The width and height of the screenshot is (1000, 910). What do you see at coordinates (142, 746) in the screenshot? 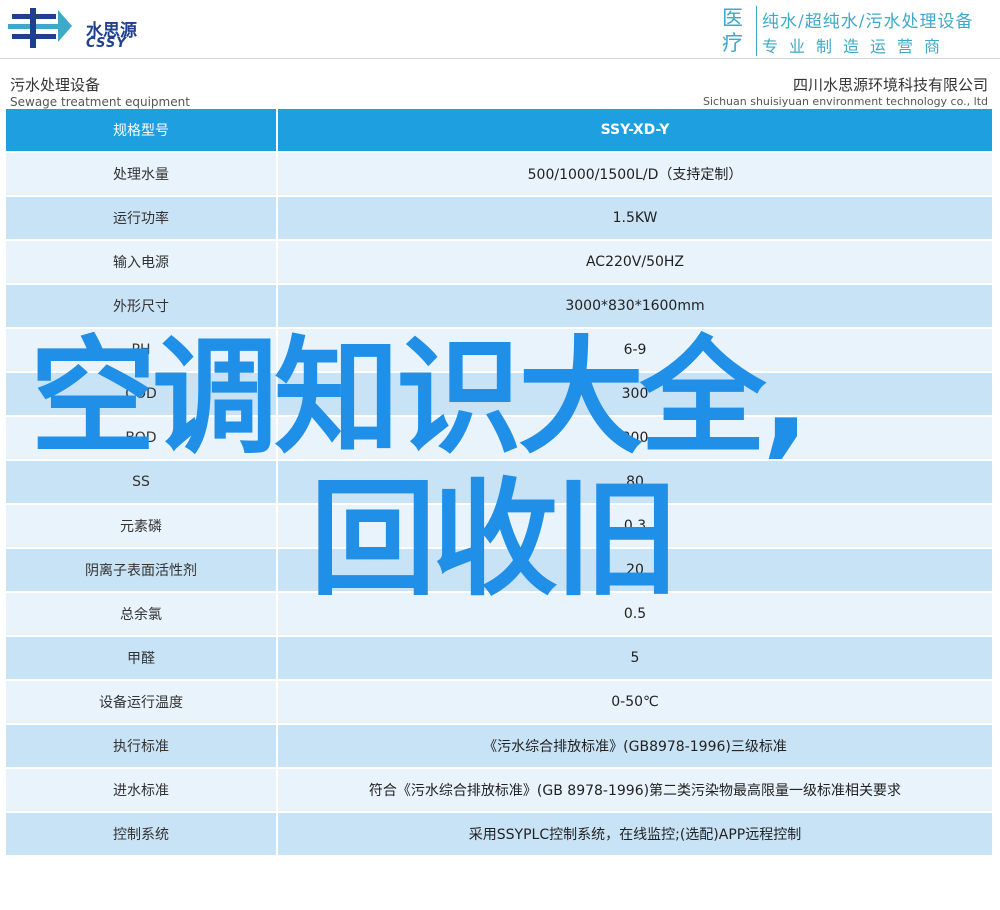
I see `spec-label: 执行标准` at bounding box center [142, 746].